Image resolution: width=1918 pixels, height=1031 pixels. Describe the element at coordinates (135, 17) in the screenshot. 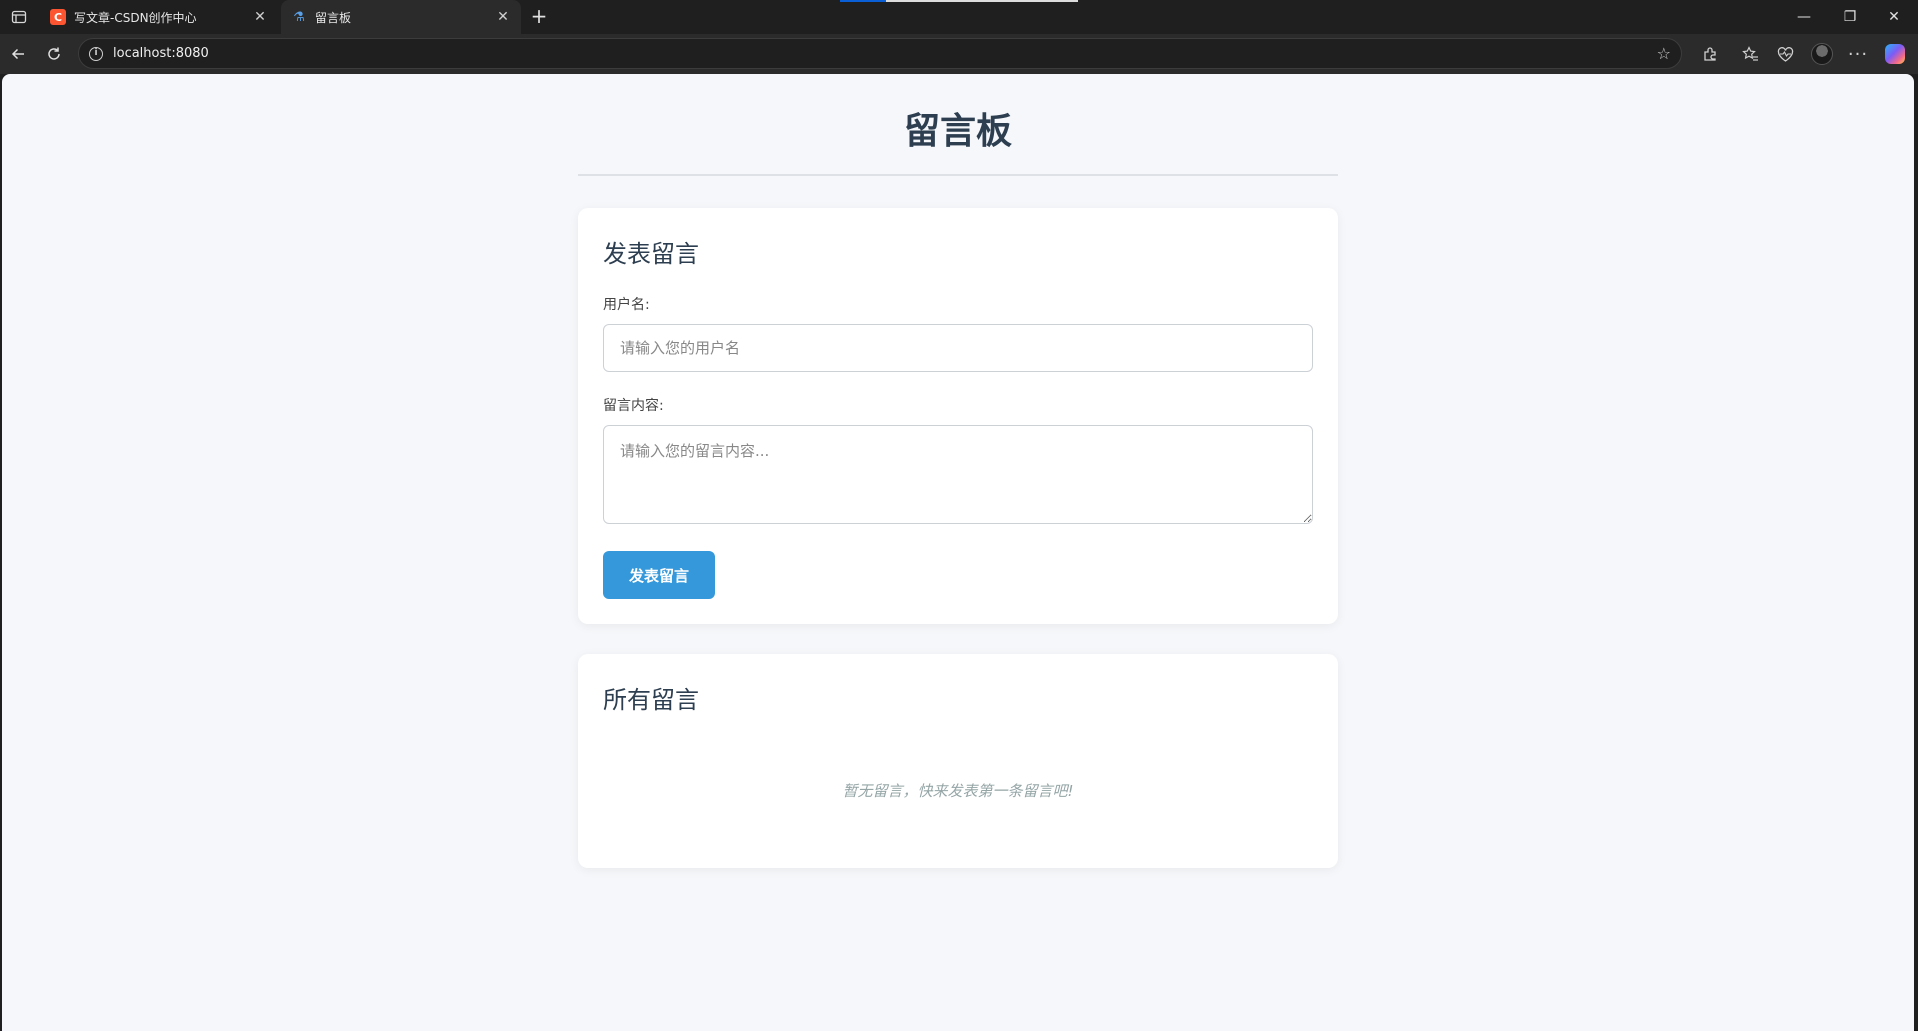

I see `tab-title: 写文章-CSDN创作中心` at that location.